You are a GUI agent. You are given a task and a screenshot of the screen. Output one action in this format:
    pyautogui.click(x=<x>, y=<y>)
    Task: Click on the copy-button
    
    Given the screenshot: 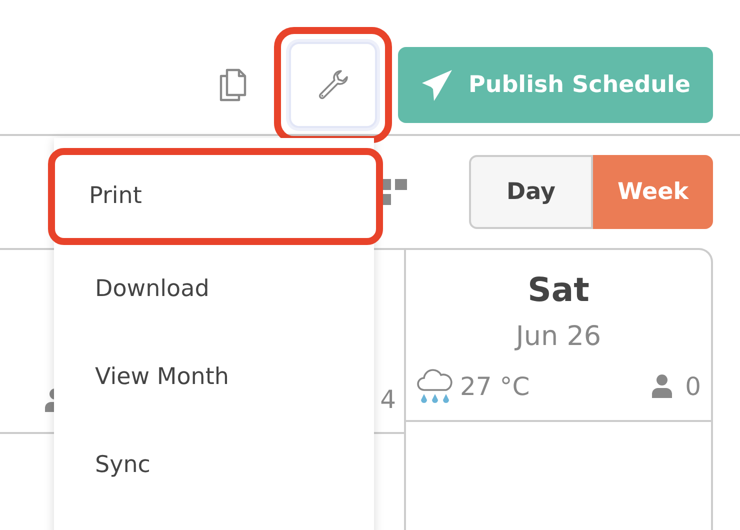 What is the action you would take?
    pyautogui.click(x=233, y=85)
    